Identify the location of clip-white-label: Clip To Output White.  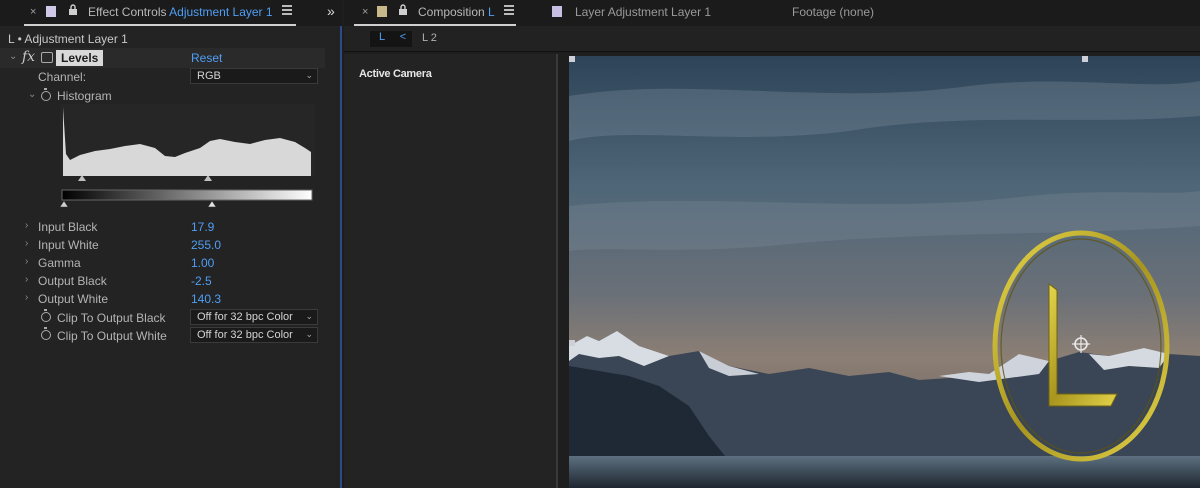
(112, 336).